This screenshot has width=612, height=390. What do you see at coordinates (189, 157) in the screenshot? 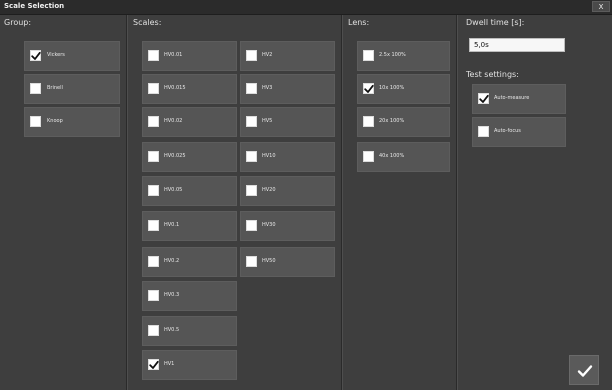
I see `scale-hv0-025-button: HV0.025` at bounding box center [189, 157].